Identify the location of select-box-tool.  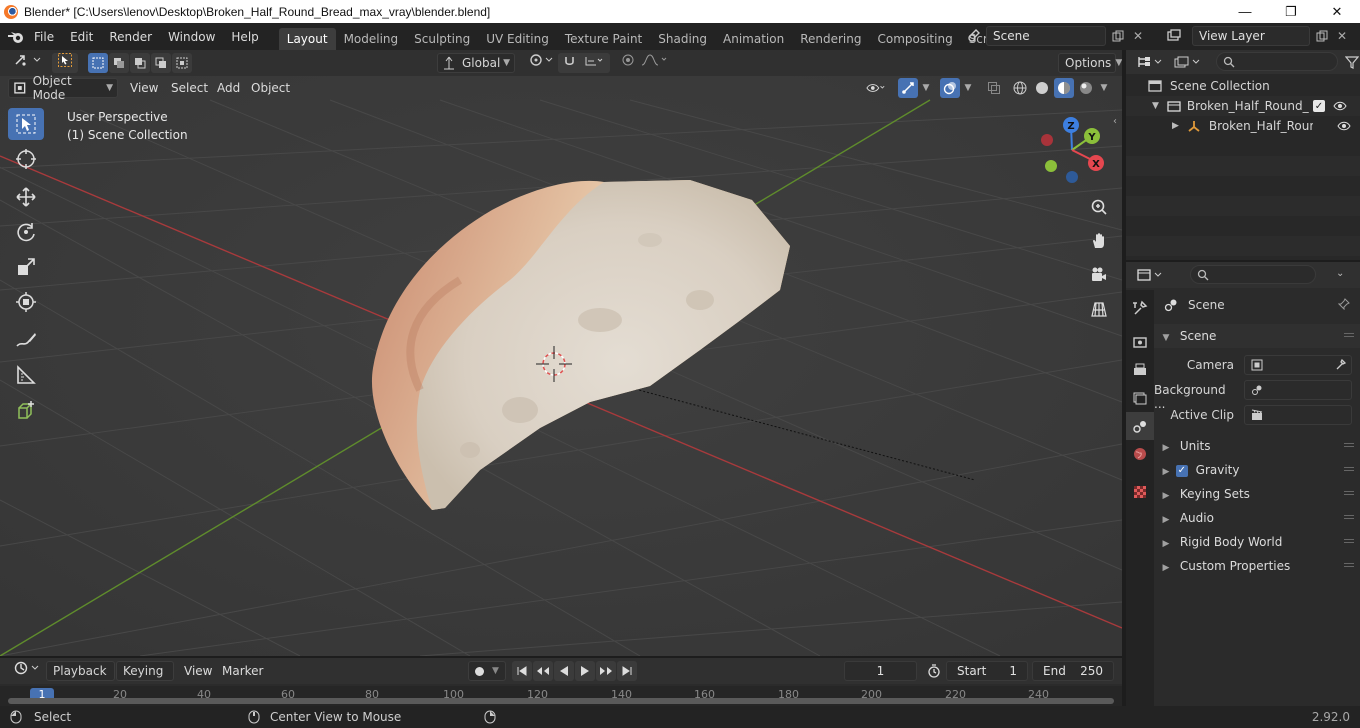
(26, 124).